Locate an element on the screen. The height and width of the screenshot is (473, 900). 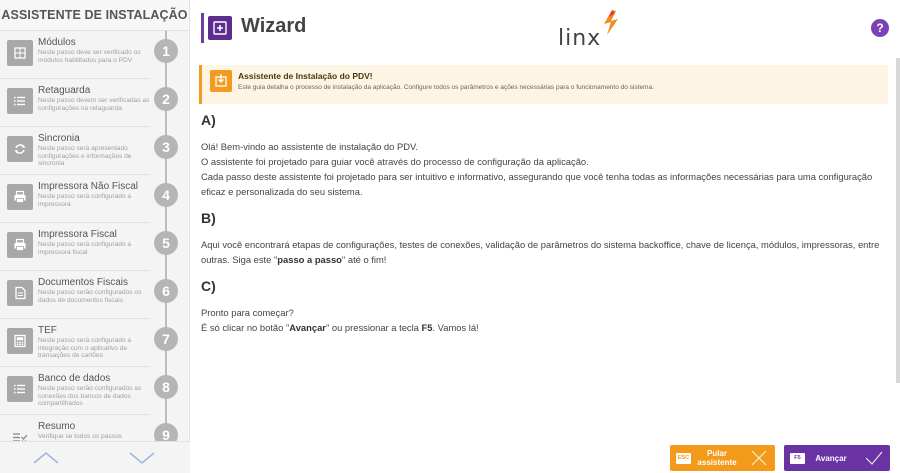
page-title: Wizard is located at coordinates (274, 26).